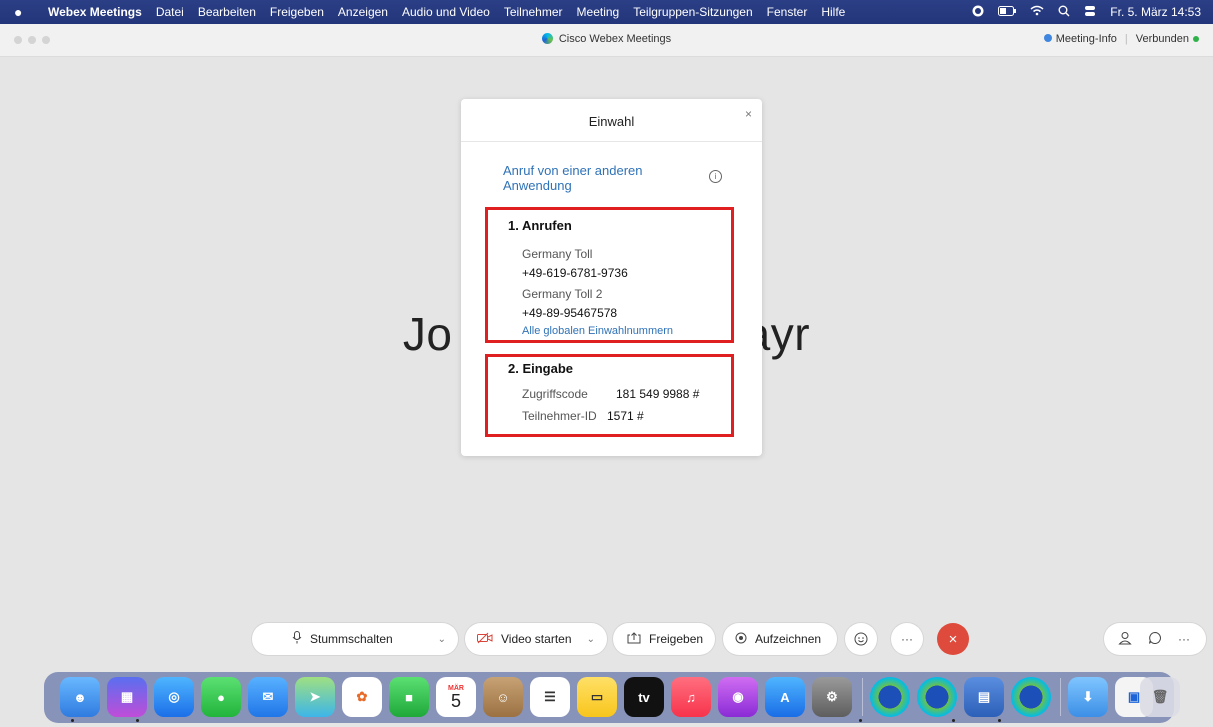  What do you see at coordinates (22, 12) in the screenshot?
I see `apple-menu-icon: ●` at bounding box center [22, 12].